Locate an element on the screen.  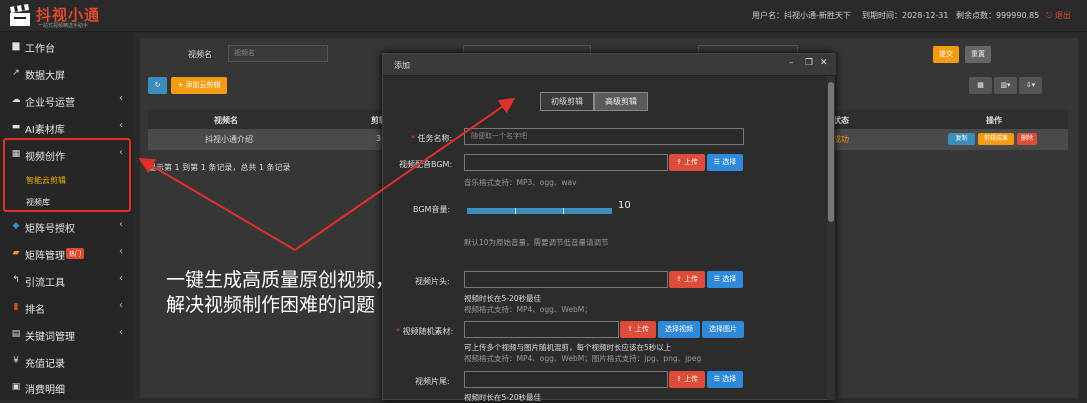
annotation-arrows is located at coordinates (327, 174).